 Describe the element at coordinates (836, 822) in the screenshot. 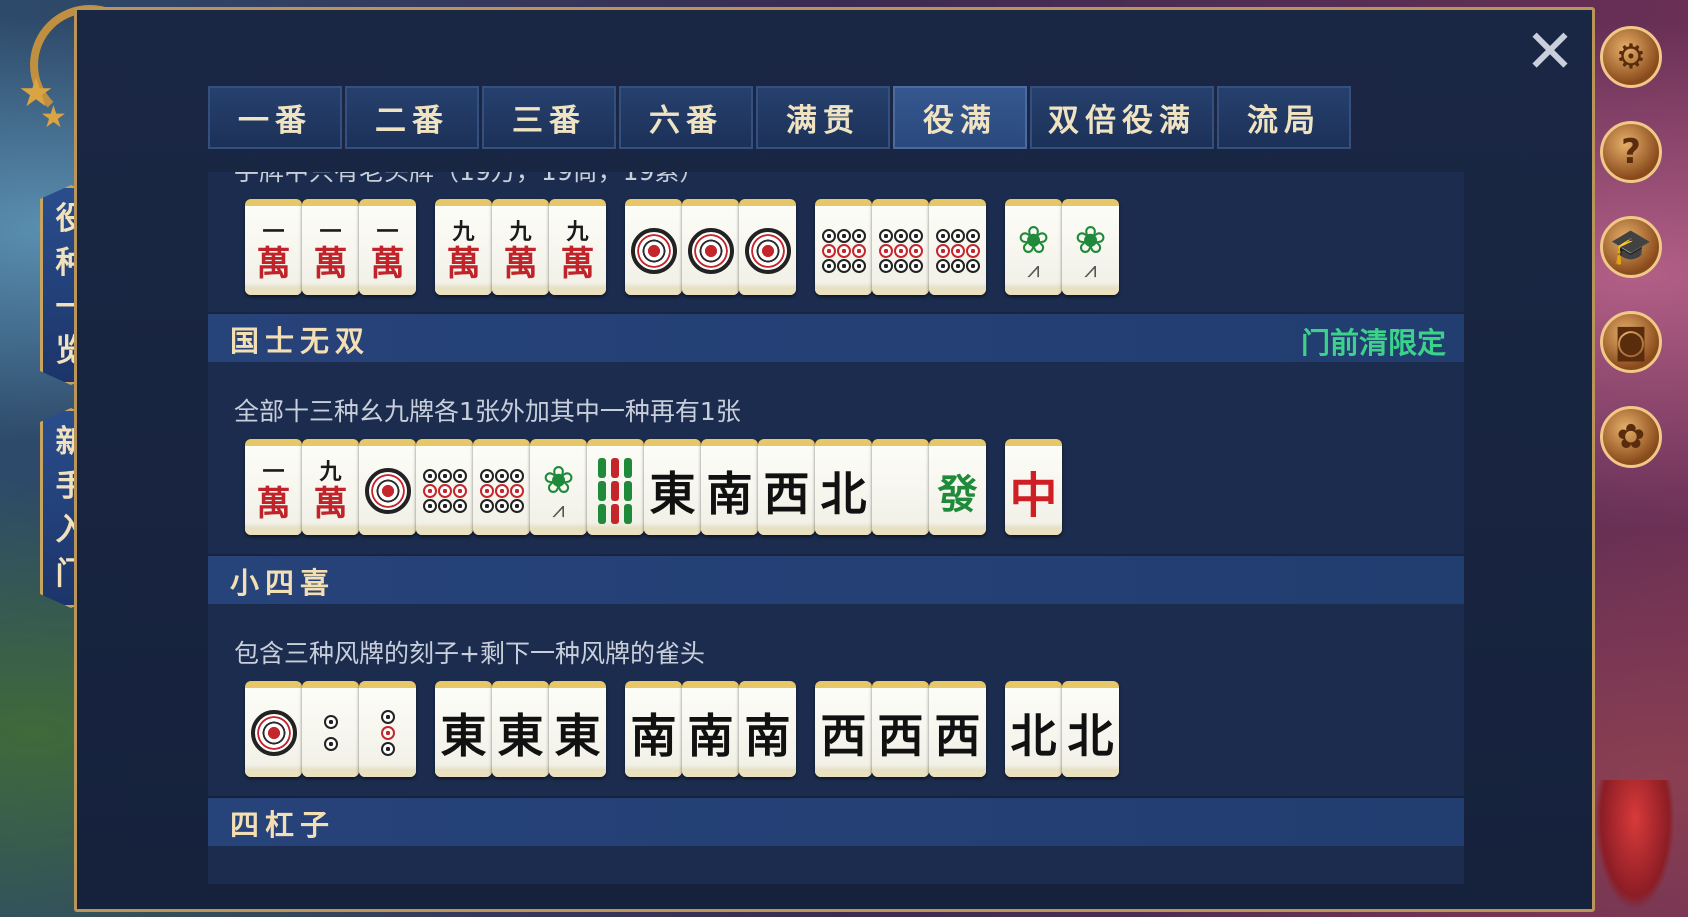

I see `yaku-section-header: 四杠子` at that location.